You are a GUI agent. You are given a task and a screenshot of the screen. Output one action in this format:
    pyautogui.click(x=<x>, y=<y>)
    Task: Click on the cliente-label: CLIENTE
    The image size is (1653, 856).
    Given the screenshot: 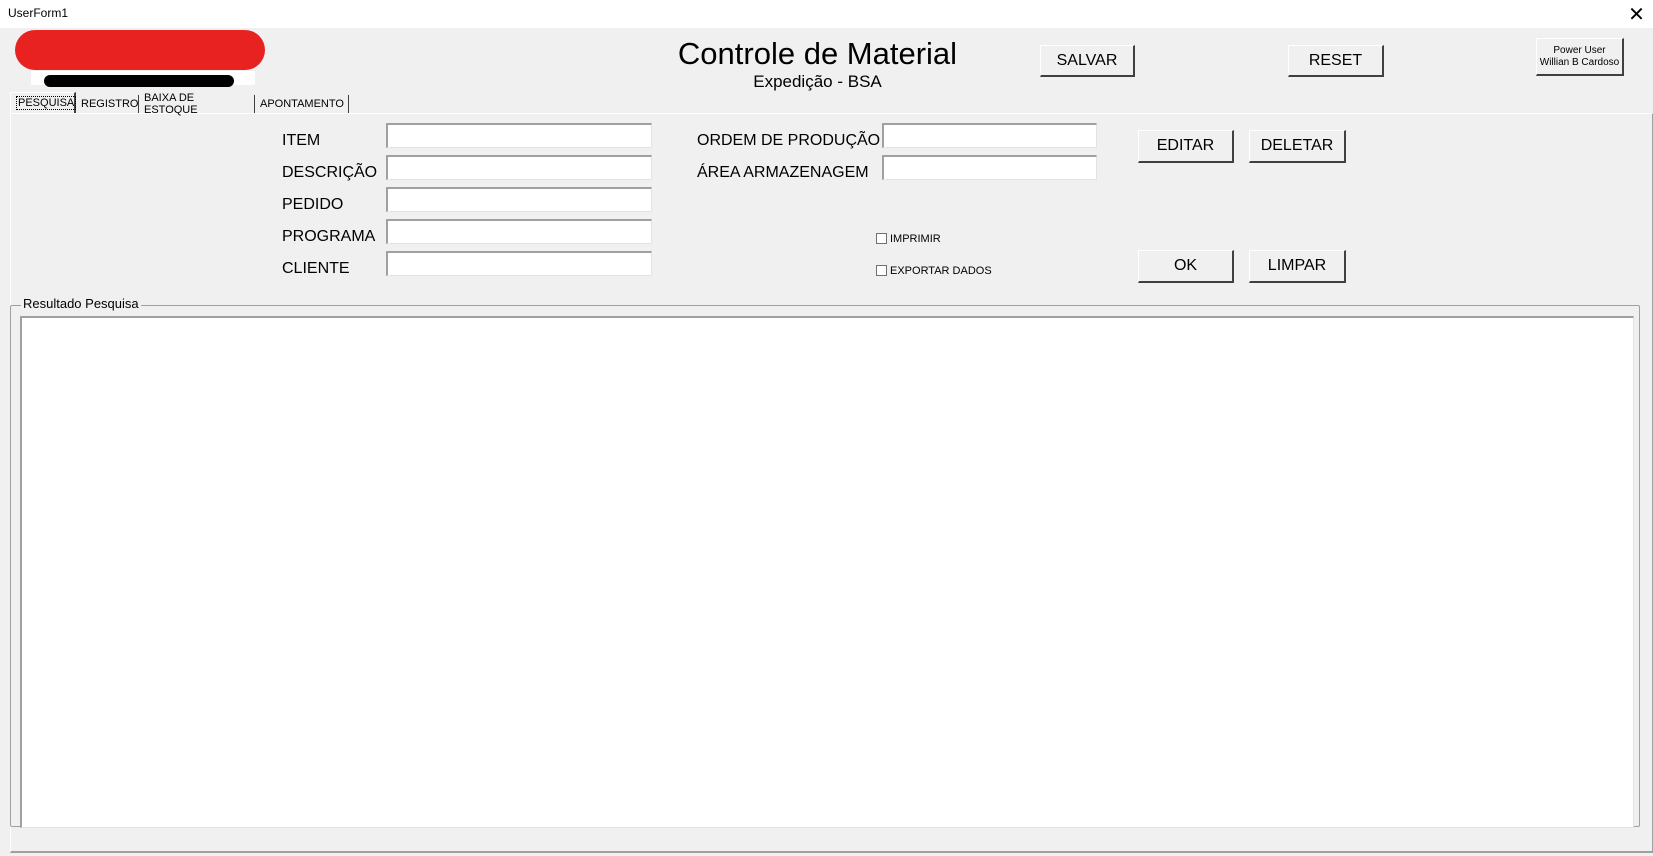 What is the action you would take?
    pyautogui.click(x=316, y=268)
    